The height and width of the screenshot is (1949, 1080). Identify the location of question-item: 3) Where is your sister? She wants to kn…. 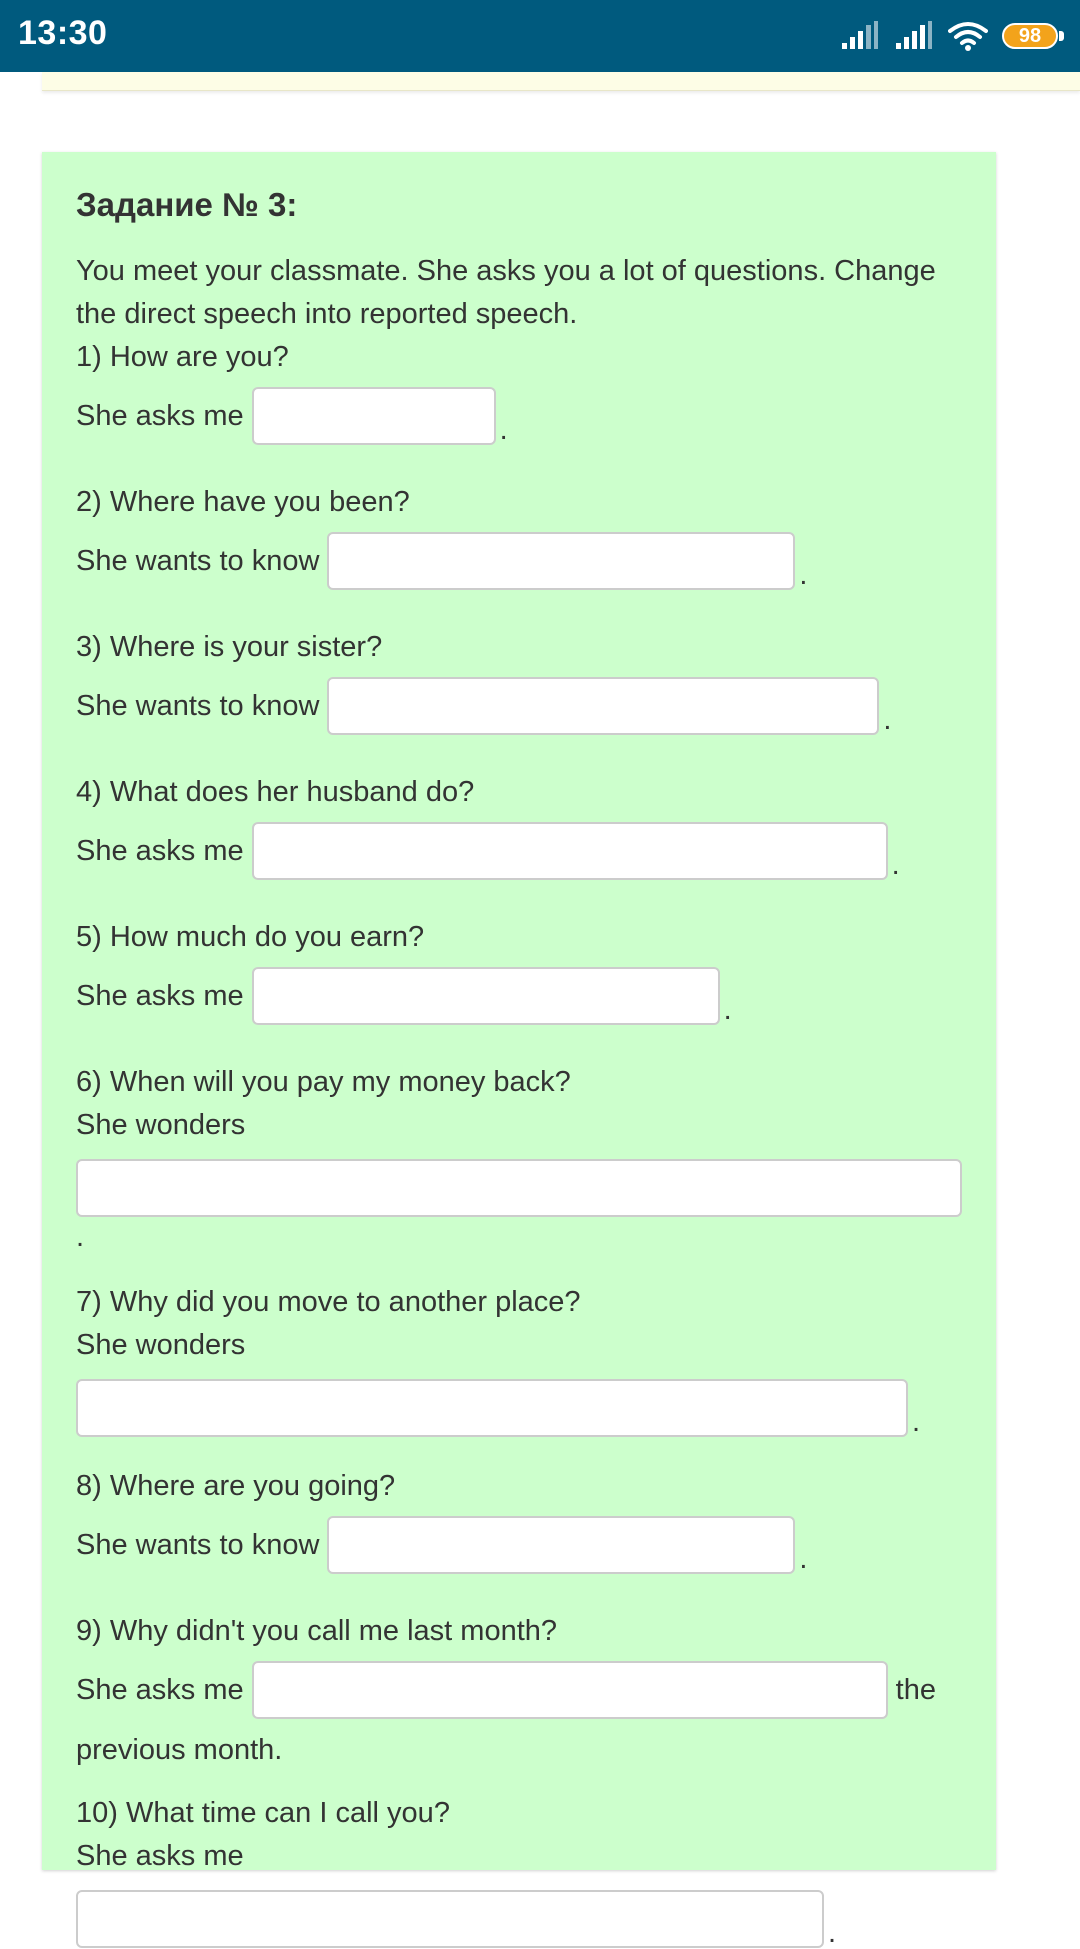
(519, 680).